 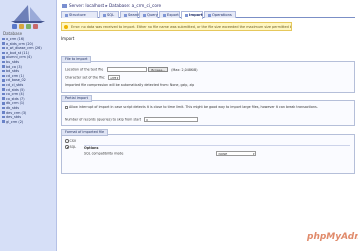 I want to click on sidebar-db-label: db_stds, so click(x=13, y=107).